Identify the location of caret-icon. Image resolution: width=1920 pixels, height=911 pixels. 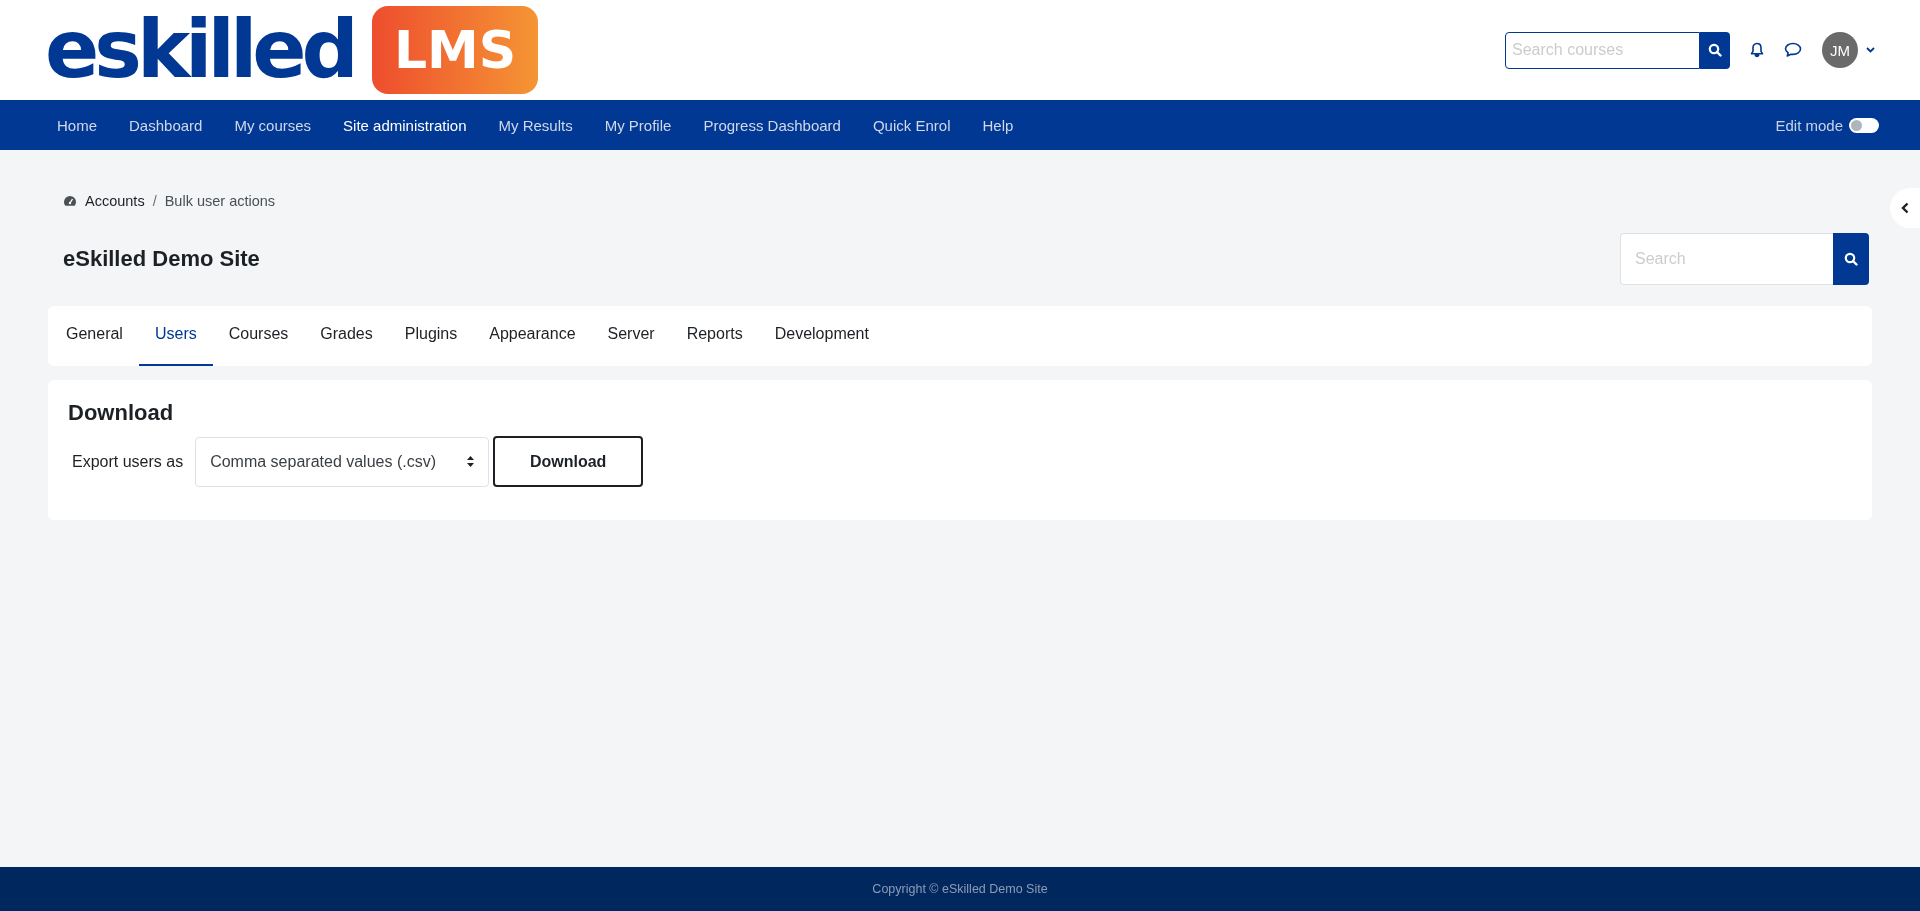
(1870, 50).